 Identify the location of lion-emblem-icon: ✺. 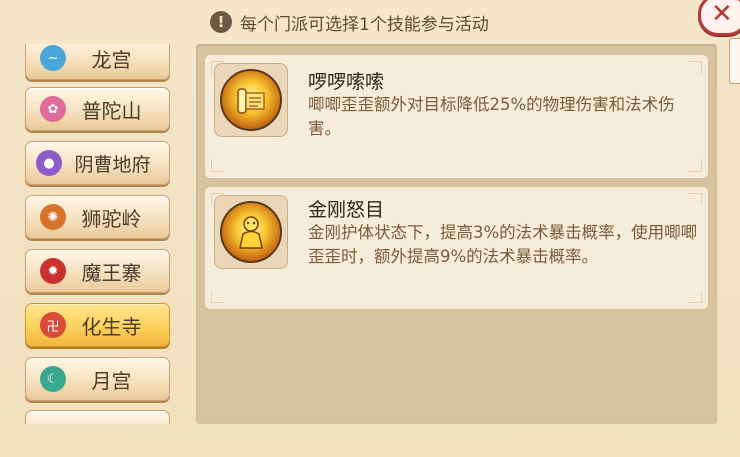
(53, 217).